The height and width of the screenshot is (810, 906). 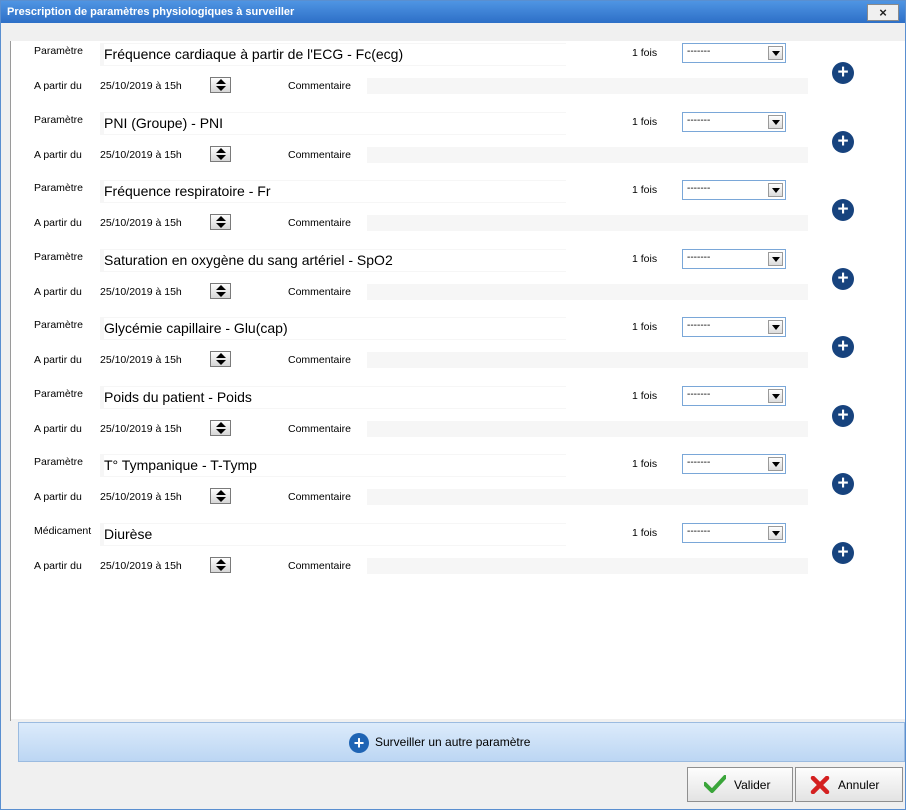 What do you see at coordinates (849, 784) in the screenshot?
I see `cancel-button: Annuler` at bounding box center [849, 784].